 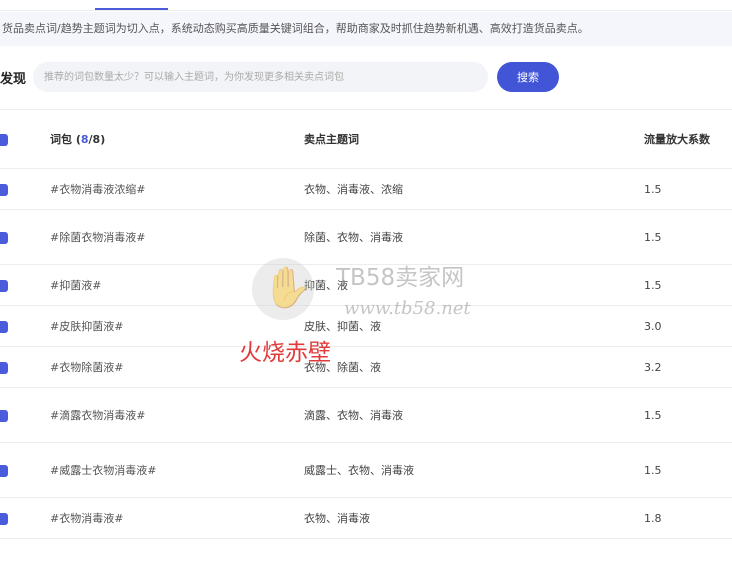 What do you see at coordinates (342, 326) in the screenshot?
I see `topic-words: 皮肤、抑菌、液` at bounding box center [342, 326].